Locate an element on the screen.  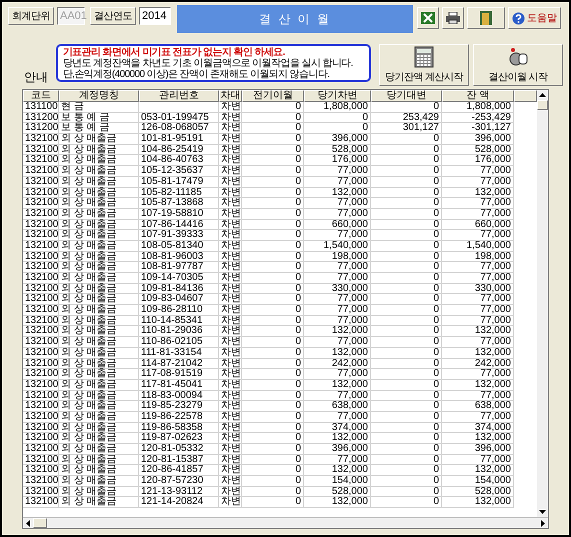
action-button: 당기잔액 계산시작 is located at coordinates (424, 65).